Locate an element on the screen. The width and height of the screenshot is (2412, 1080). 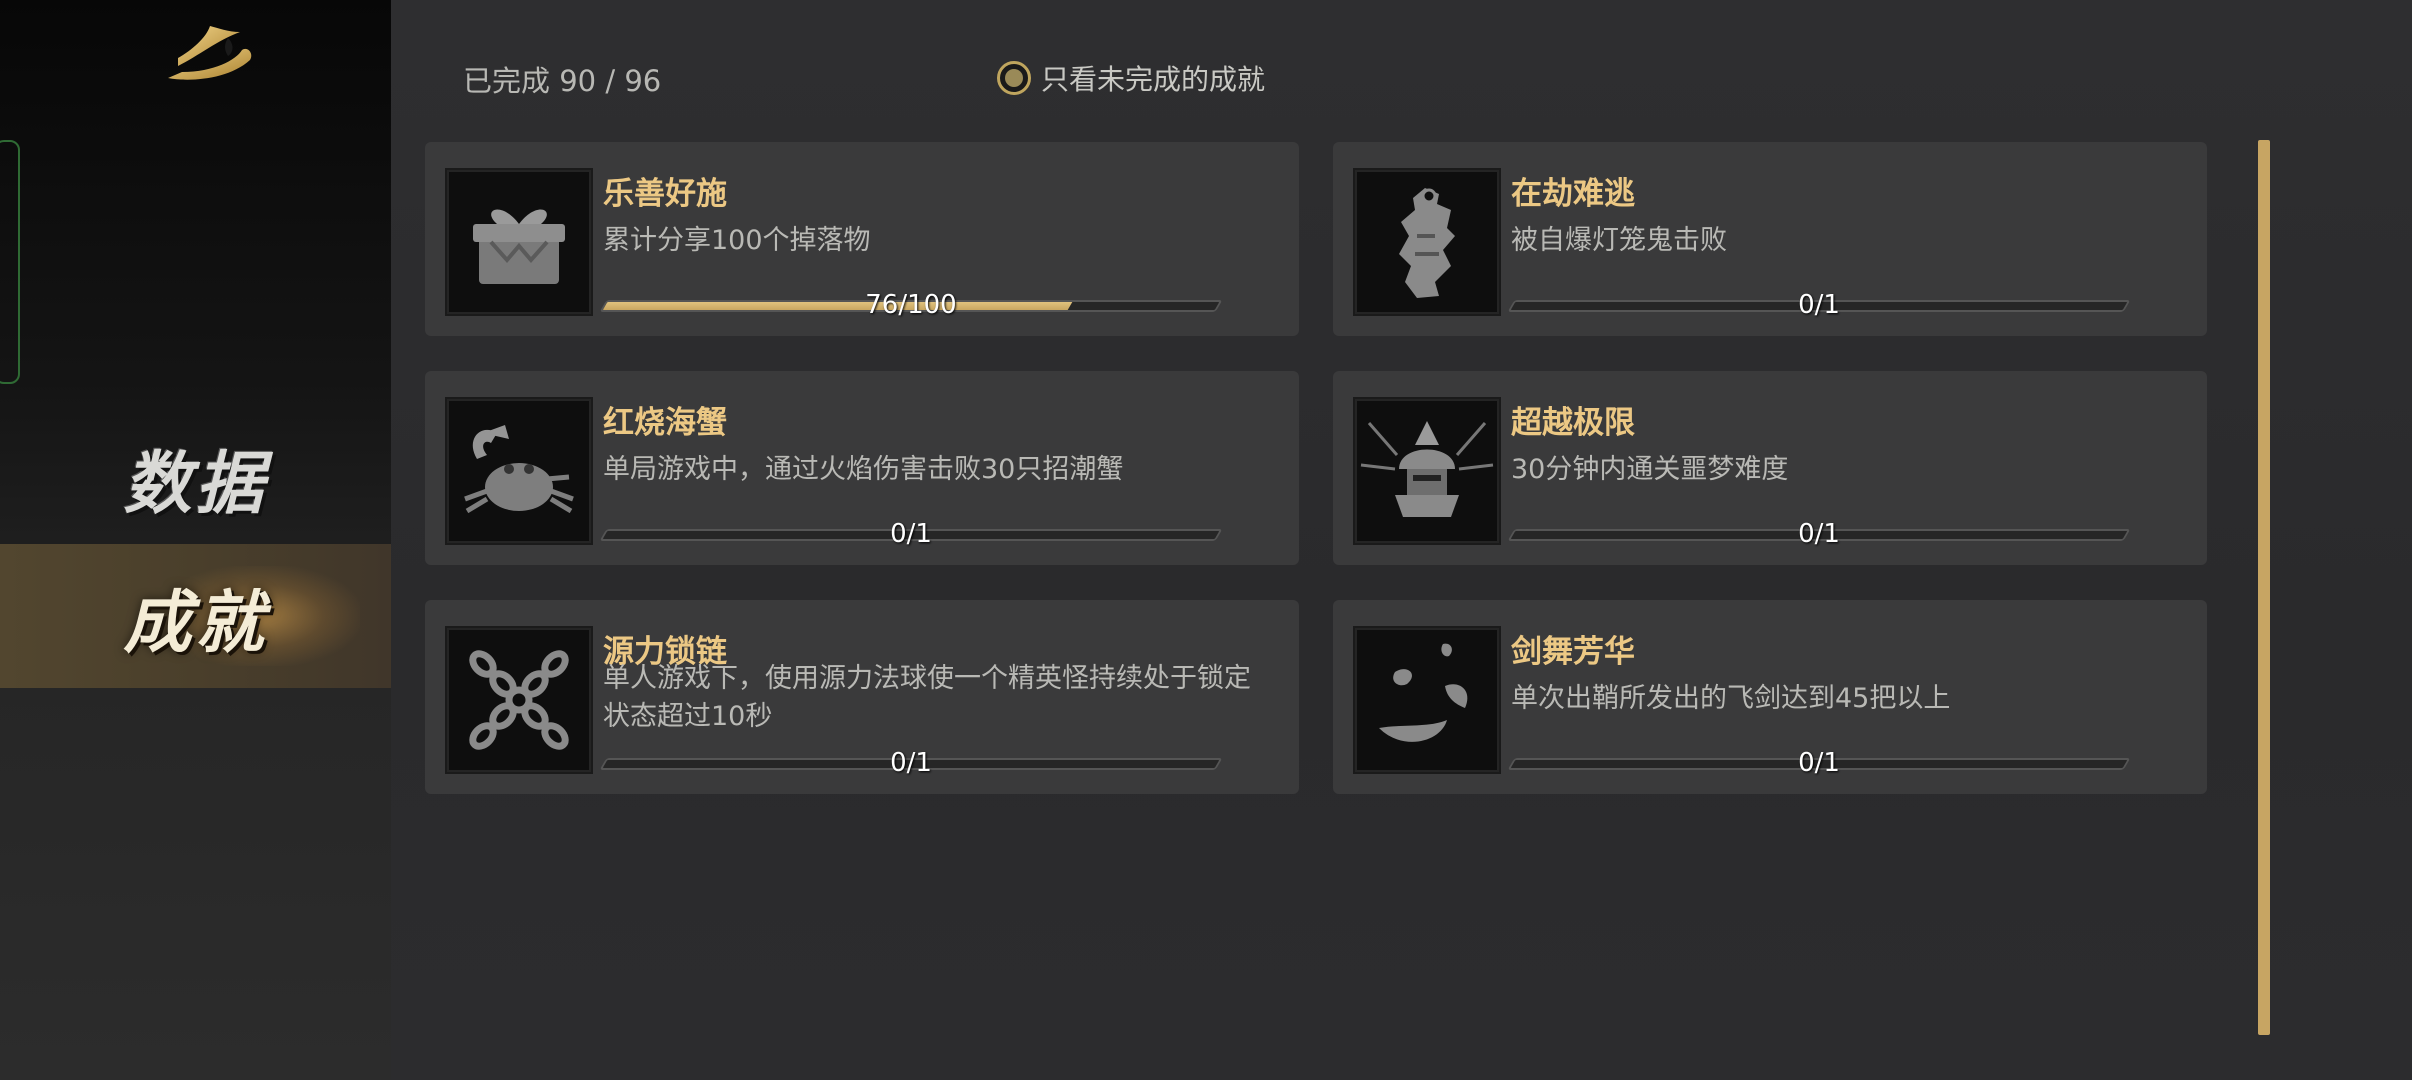
side-frame-decoration is located at coordinates (10, 262).